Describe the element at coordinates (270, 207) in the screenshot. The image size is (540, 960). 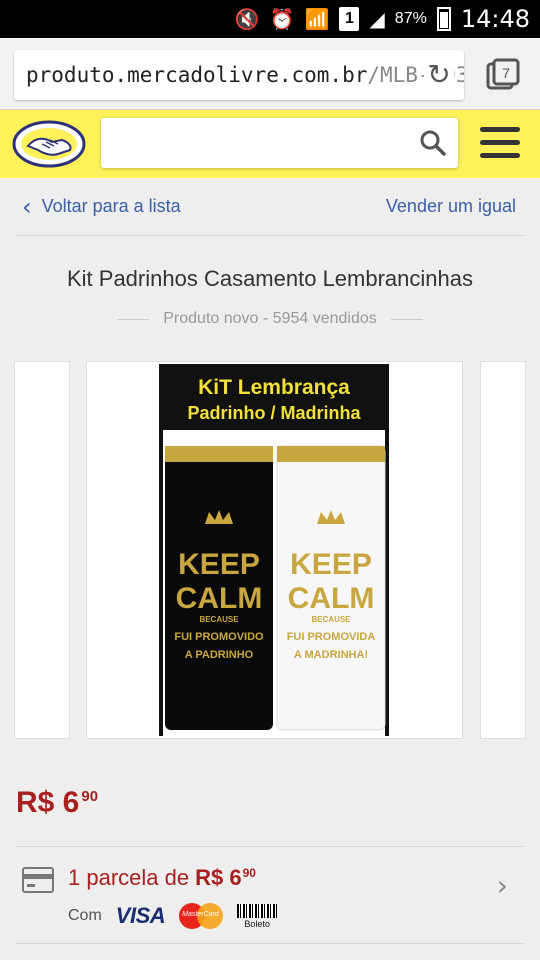
I see `nav-row: ‹ Voltar para a lista Vender um igual` at that location.